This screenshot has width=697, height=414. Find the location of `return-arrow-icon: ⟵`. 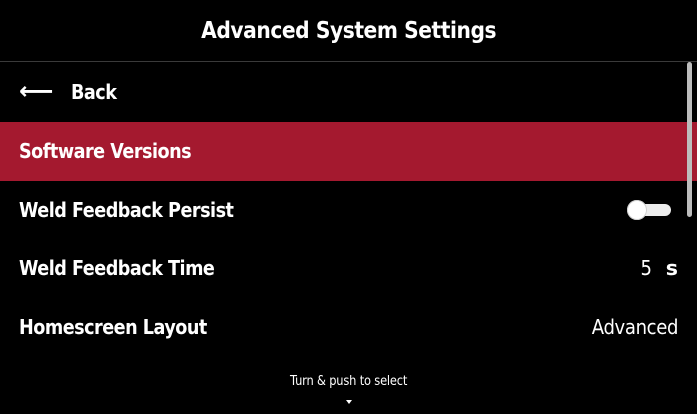

return-arrow-icon: ⟵ is located at coordinates (36, 91).